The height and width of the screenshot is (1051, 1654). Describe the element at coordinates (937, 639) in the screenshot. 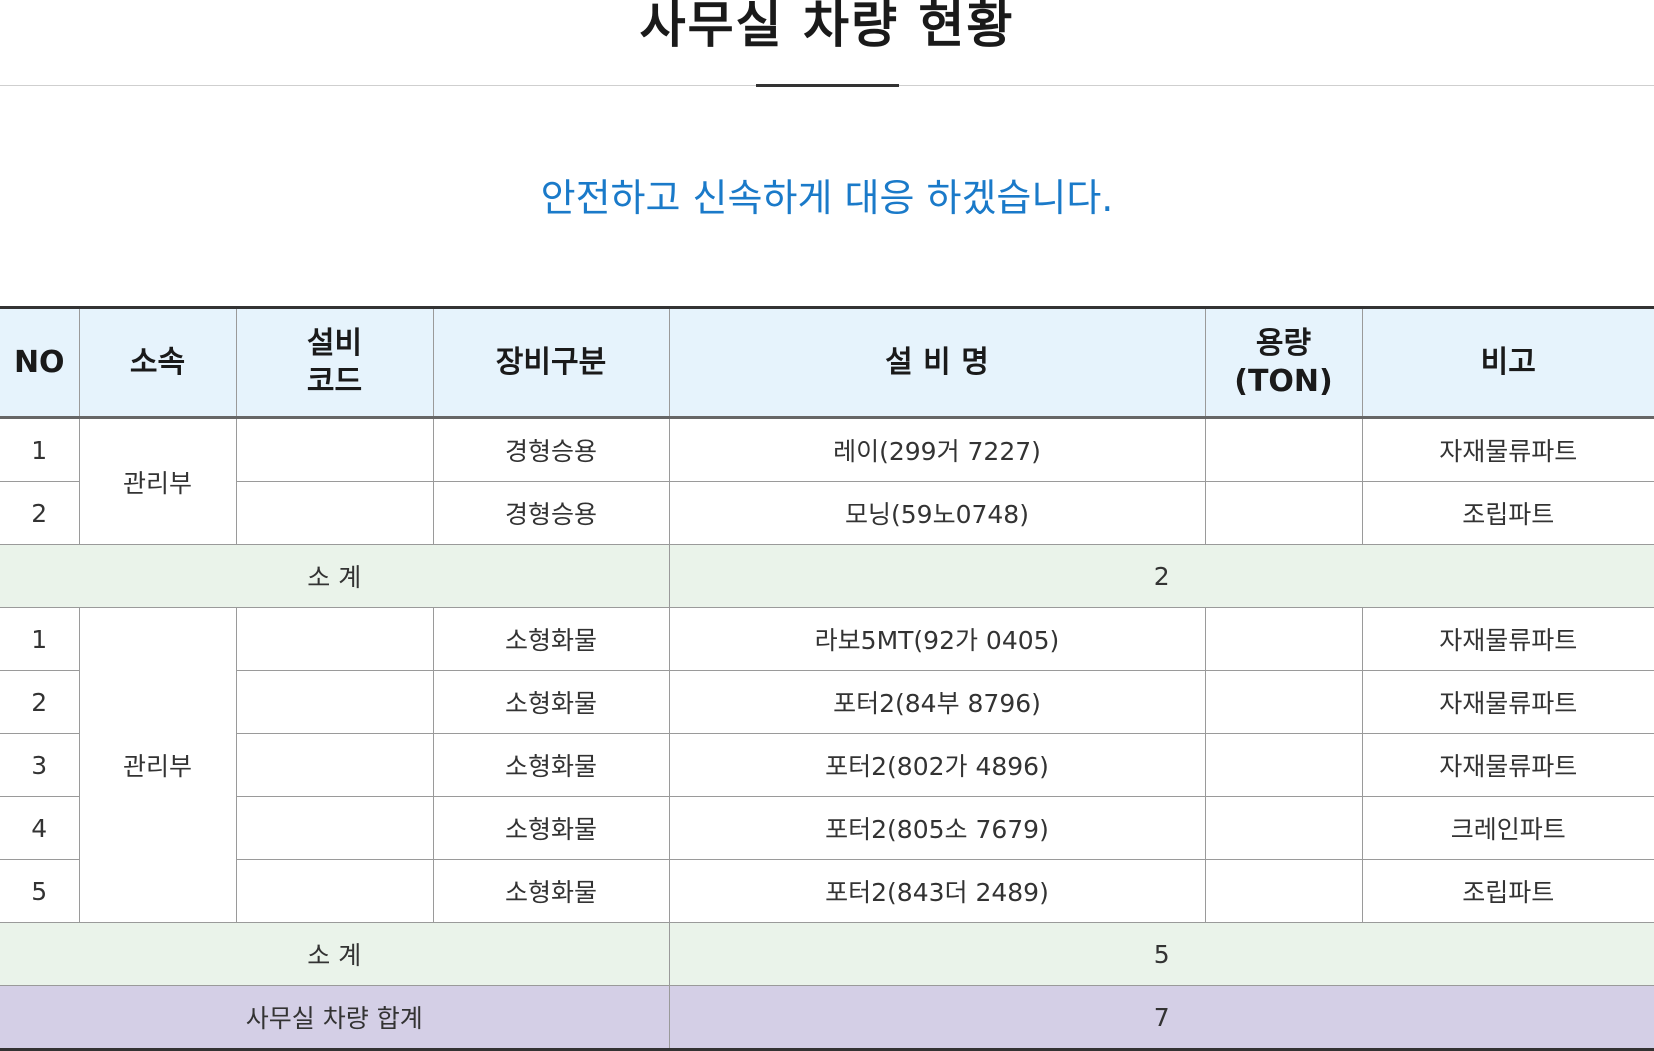

I see `cell-name: 라보5MT(92가 0405)` at that location.